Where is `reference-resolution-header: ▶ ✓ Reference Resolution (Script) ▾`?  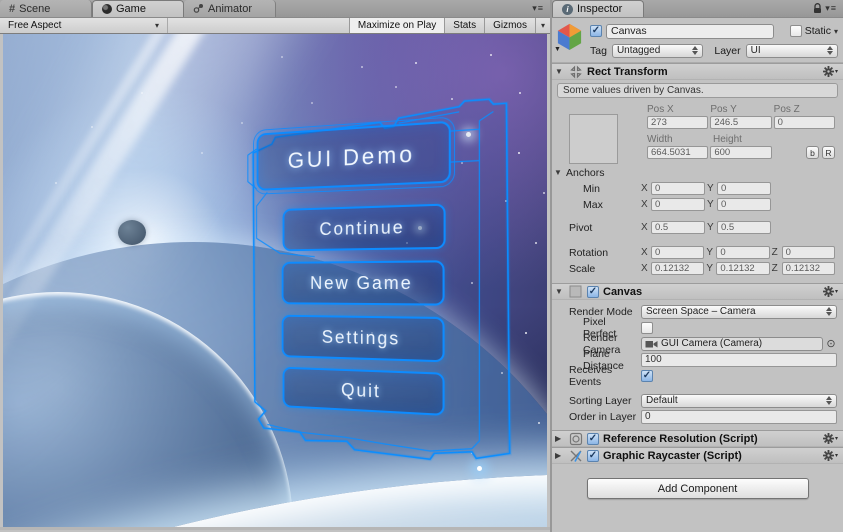
reference-resolution-header: ▶ ✓ Reference Resolution (Script) ▾ is located at coordinates (697, 438).